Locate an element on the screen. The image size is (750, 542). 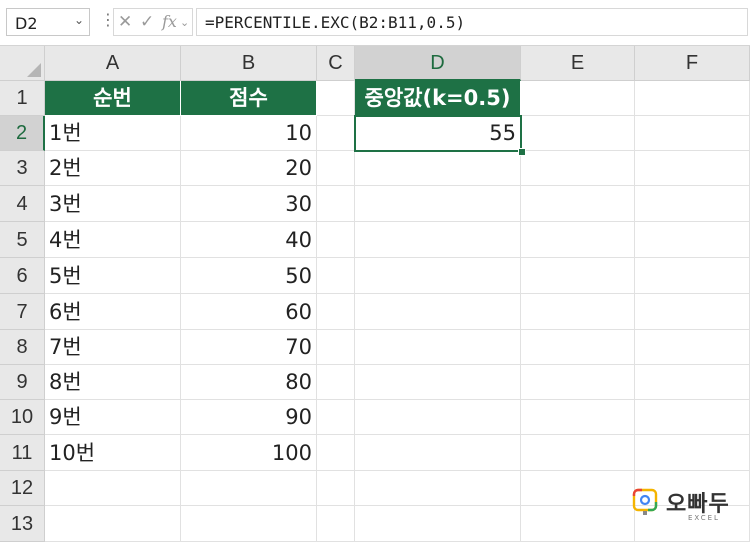
result-header: 중앙값(k=0.5) is located at coordinates (438, 98).